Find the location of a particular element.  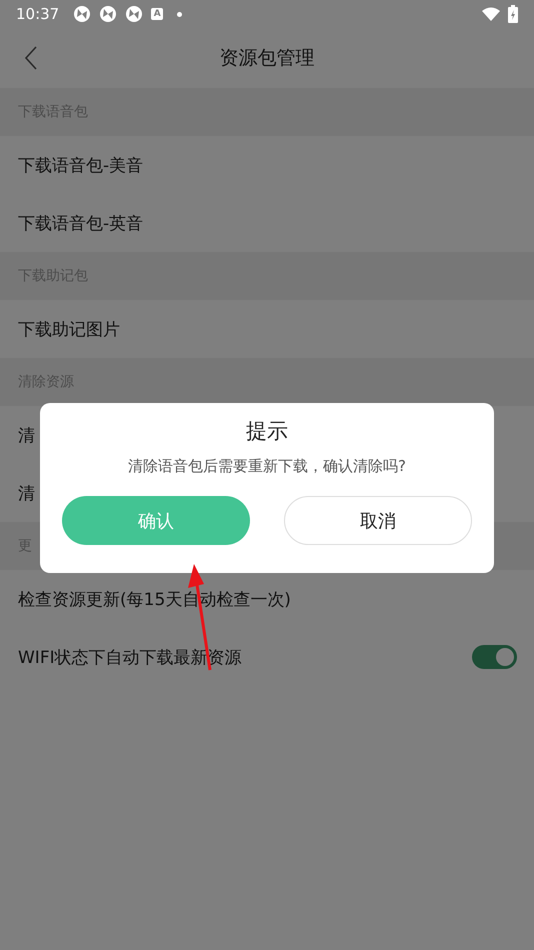

cancel-button: 取消 is located at coordinates (378, 520).